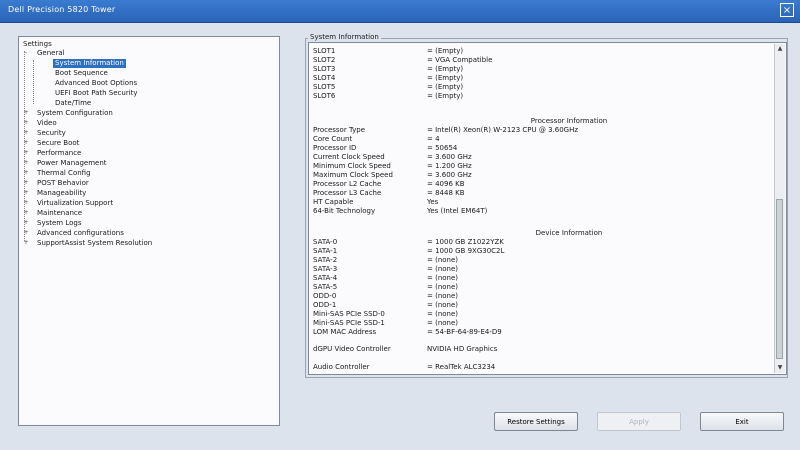 Image resolution: width=800 pixels, height=450 pixels. What do you see at coordinates (742, 421) in the screenshot?
I see `exit-button: Exit` at bounding box center [742, 421].